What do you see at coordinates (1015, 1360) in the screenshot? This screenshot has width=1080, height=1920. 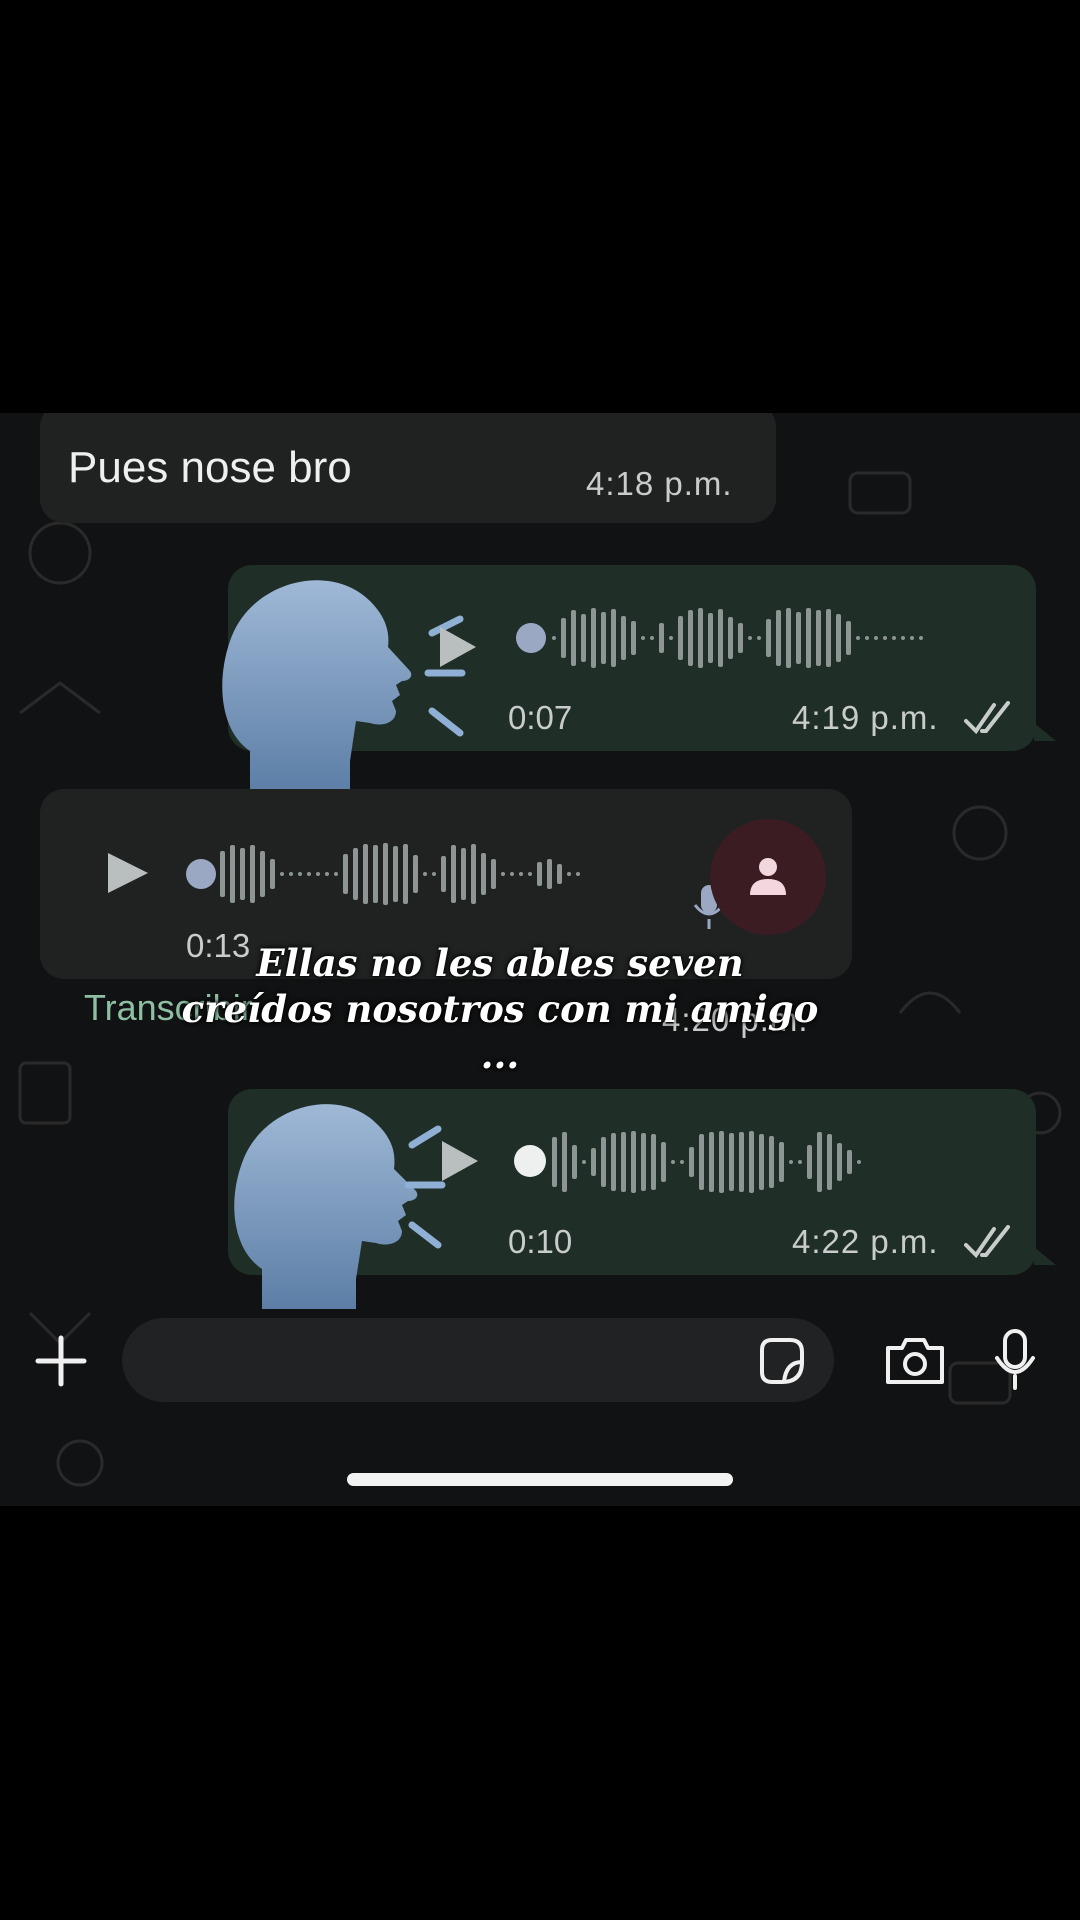 I see `microphone-icon` at bounding box center [1015, 1360].